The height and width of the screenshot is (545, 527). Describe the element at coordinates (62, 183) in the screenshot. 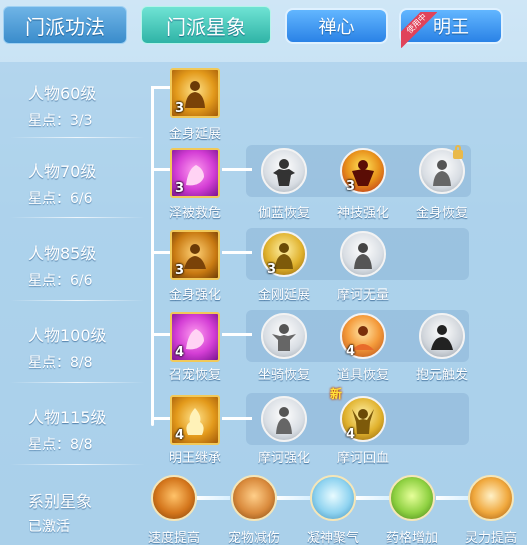

I see `row-70-label: 人物70级 星点：6/6` at that location.